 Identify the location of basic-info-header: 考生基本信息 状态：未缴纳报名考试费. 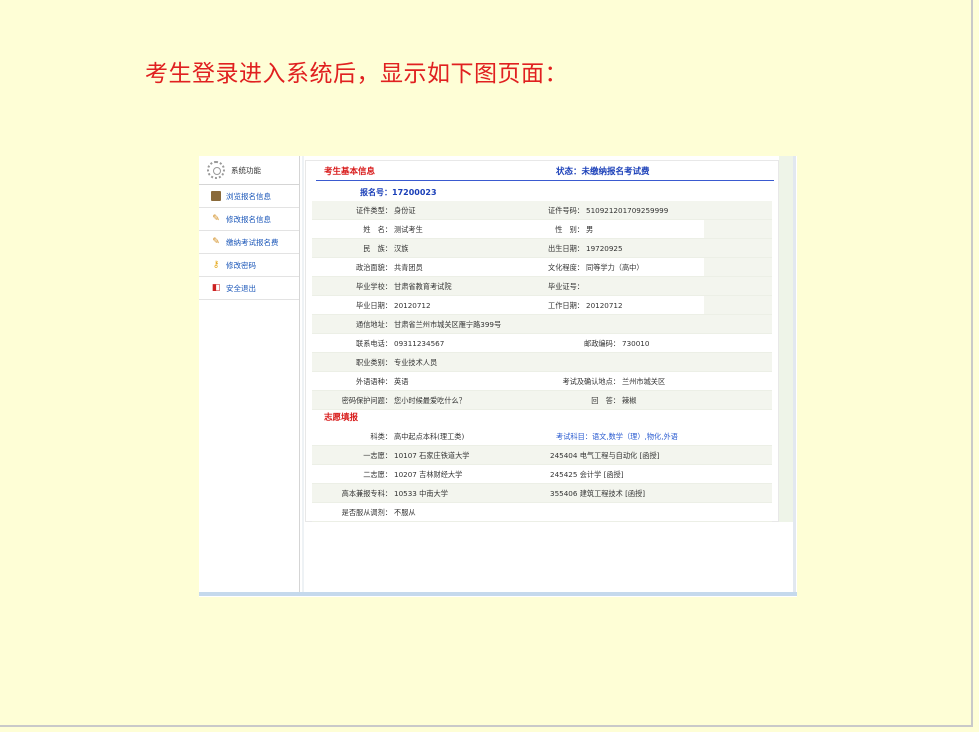
(542, 171).